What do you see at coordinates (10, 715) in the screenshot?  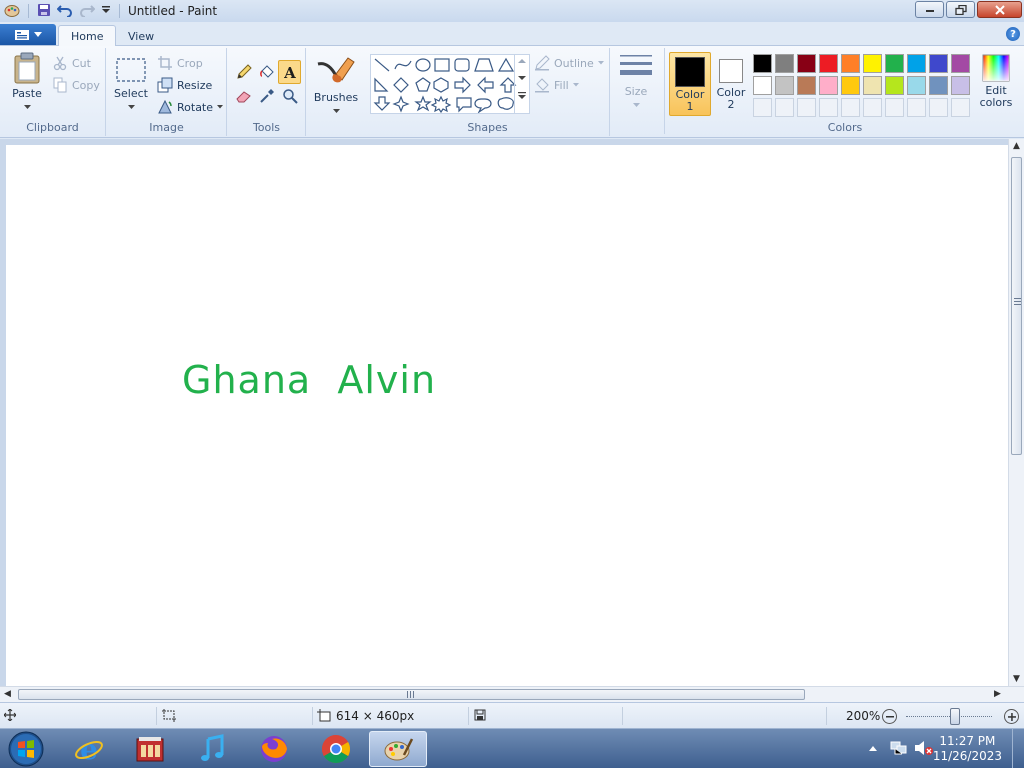 I see `cursor-position-icon` at bounding box center [10, 715].